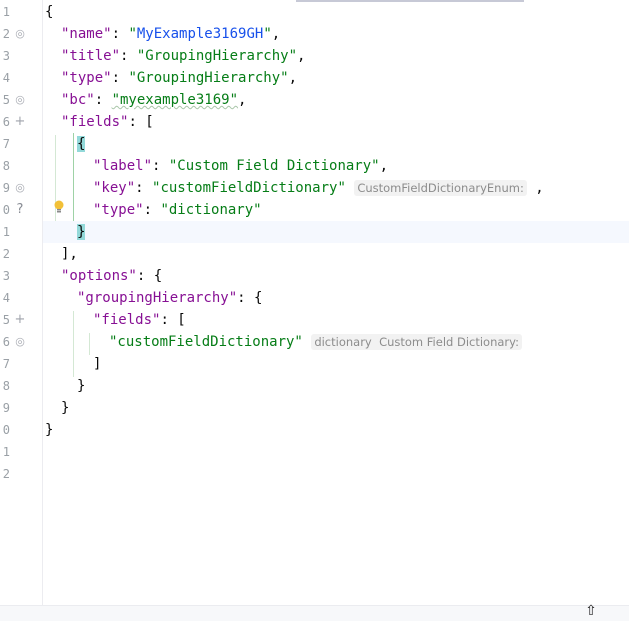  Describe the element at coordinates (345, 56) in the screenshot. I see `code-line: "title": "GroupingHierarchy",` at that location.